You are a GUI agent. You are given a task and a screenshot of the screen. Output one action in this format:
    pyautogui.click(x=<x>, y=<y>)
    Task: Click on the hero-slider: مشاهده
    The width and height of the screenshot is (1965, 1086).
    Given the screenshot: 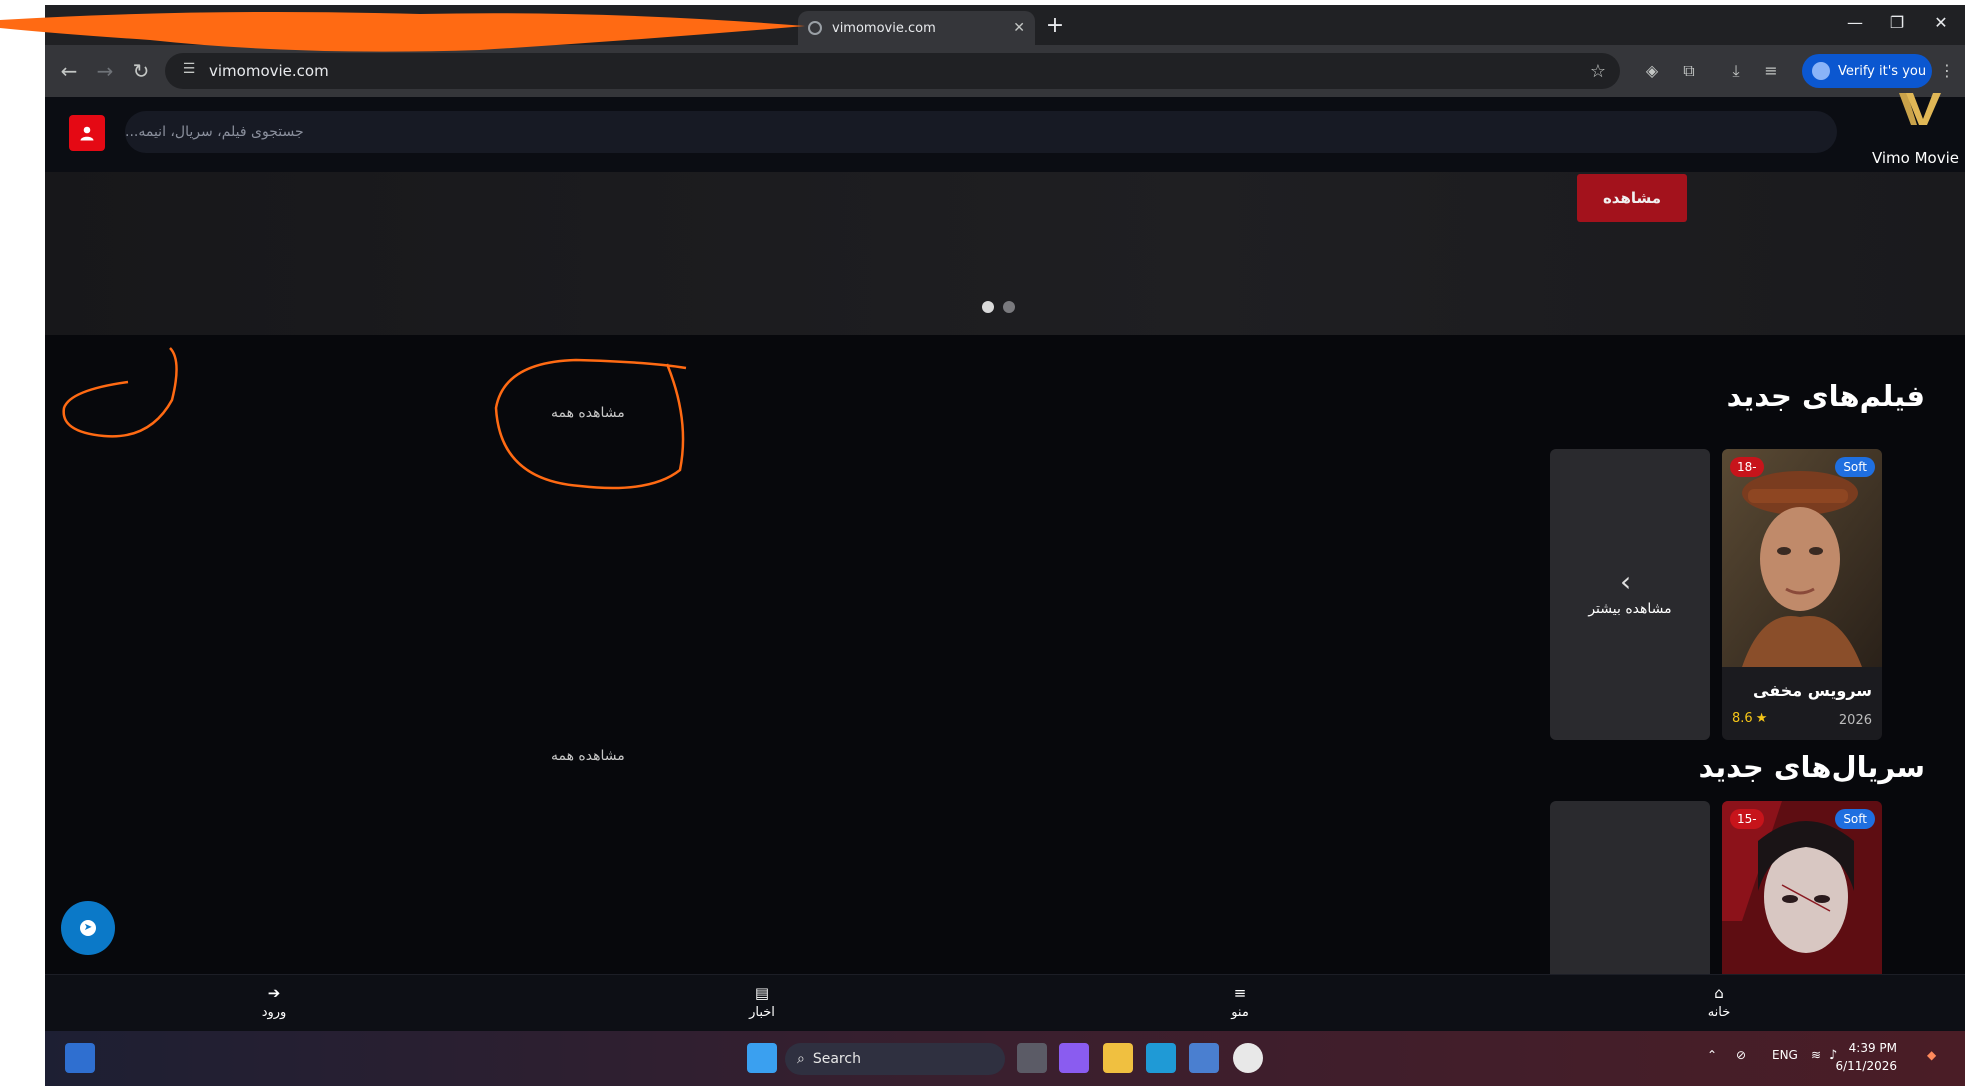 What is the action you would take?
    pyautogui.click(x=1005, y=253)
    